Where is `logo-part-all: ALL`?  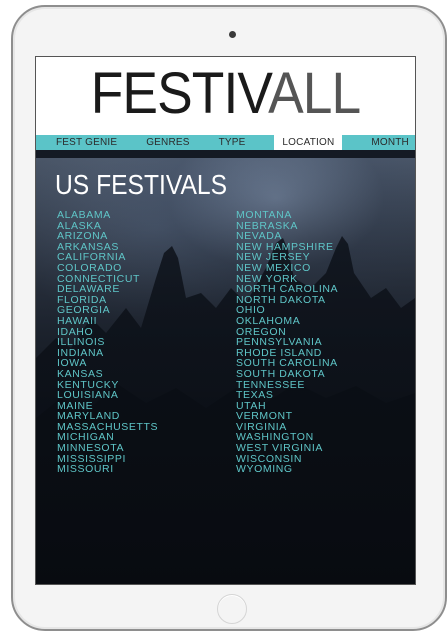
logo-part-all: ALL is located at coordinates (314, 93).